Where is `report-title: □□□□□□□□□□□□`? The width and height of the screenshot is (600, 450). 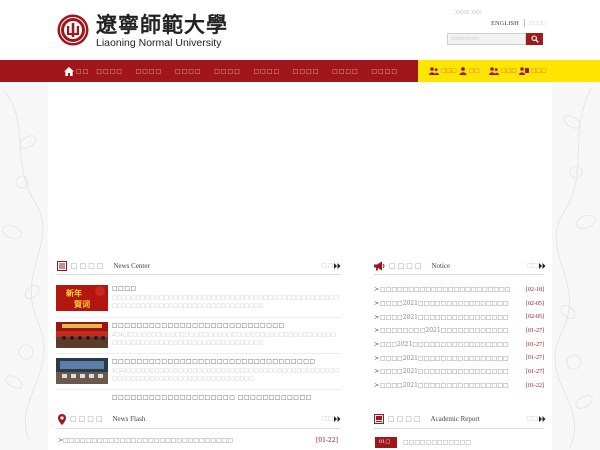 report-title: □□□□□□□□□□□□ is located at coordinates (437, 442).